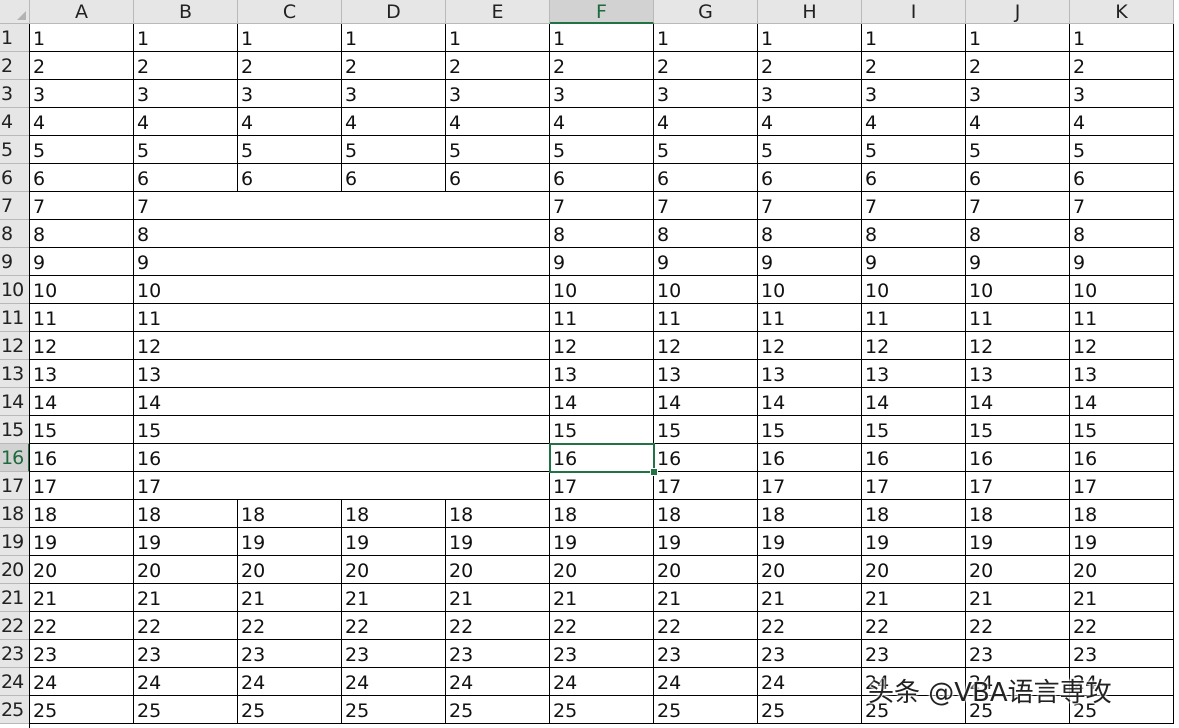  Describe the element at coordinates (82, 514) in the screenshot. I see `cell-a18: 18` at that location.